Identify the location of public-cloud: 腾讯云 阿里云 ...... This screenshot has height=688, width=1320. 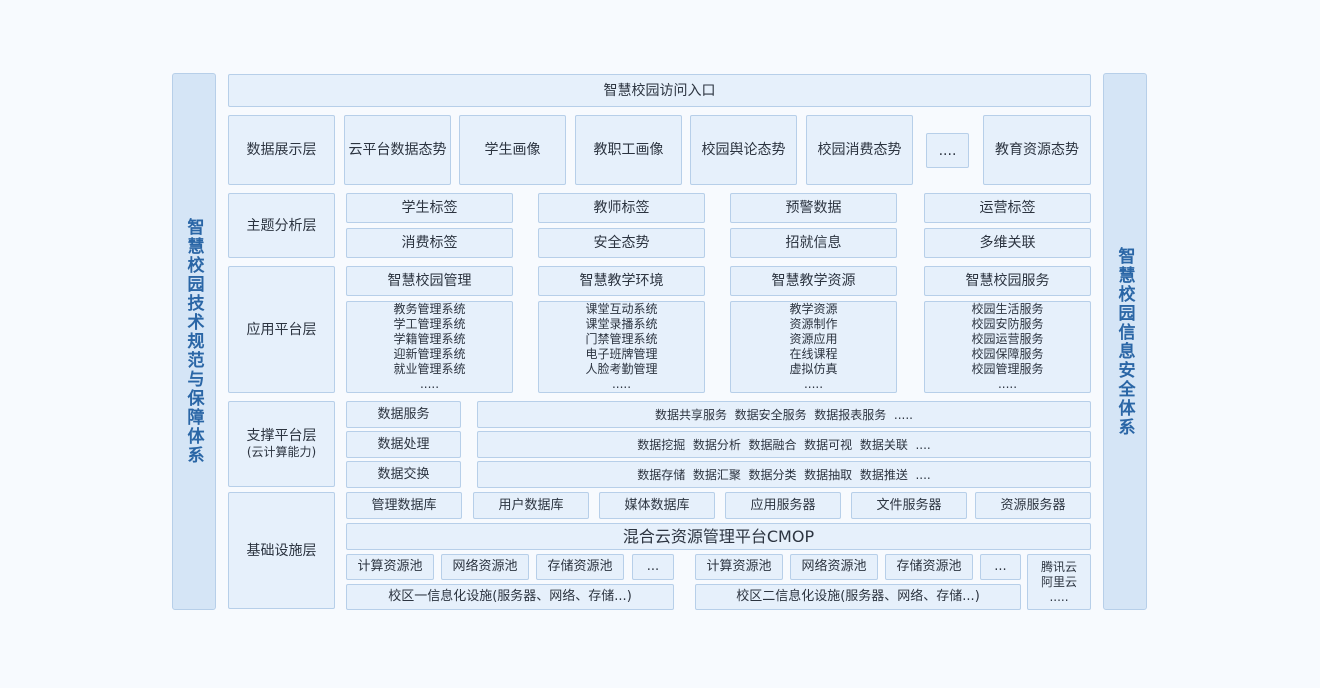
(1059, 582).